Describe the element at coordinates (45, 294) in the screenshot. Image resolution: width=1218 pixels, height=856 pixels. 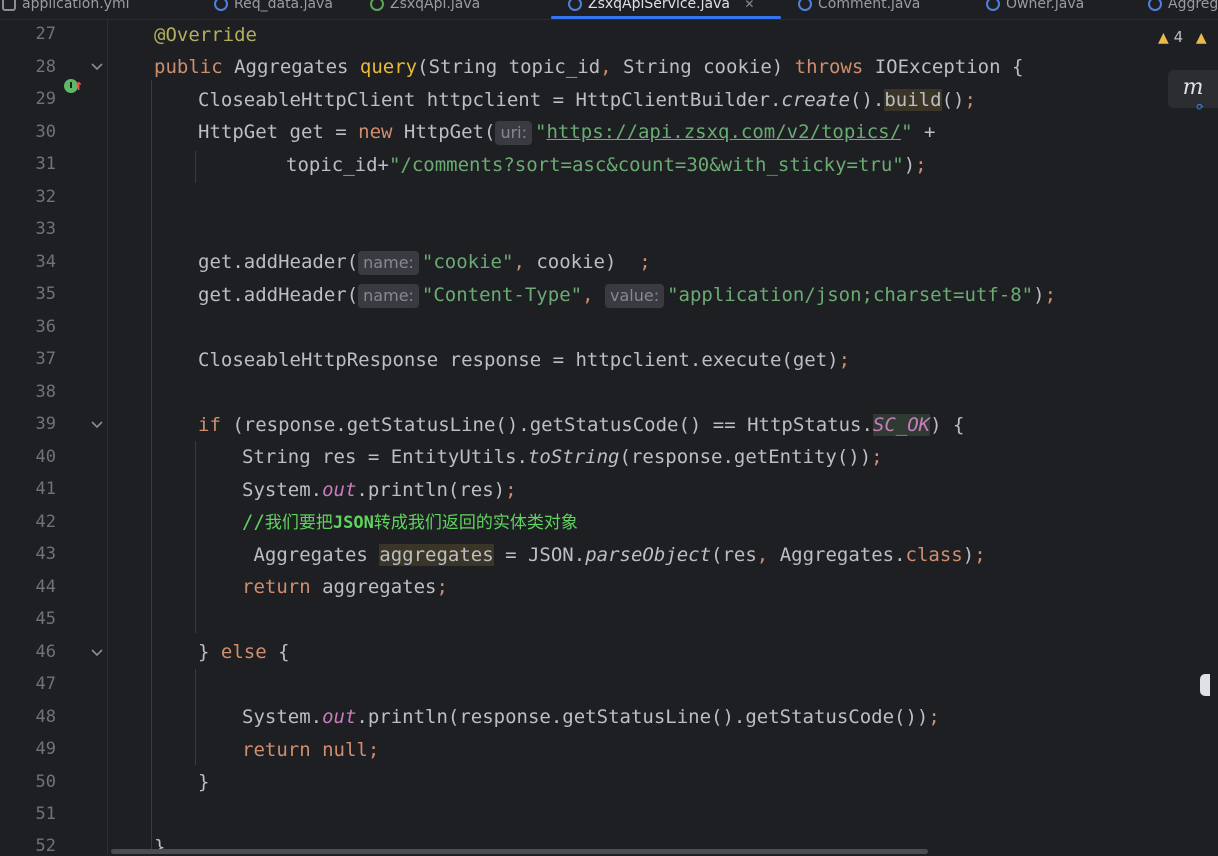
I see `line-number: 35` at that location.